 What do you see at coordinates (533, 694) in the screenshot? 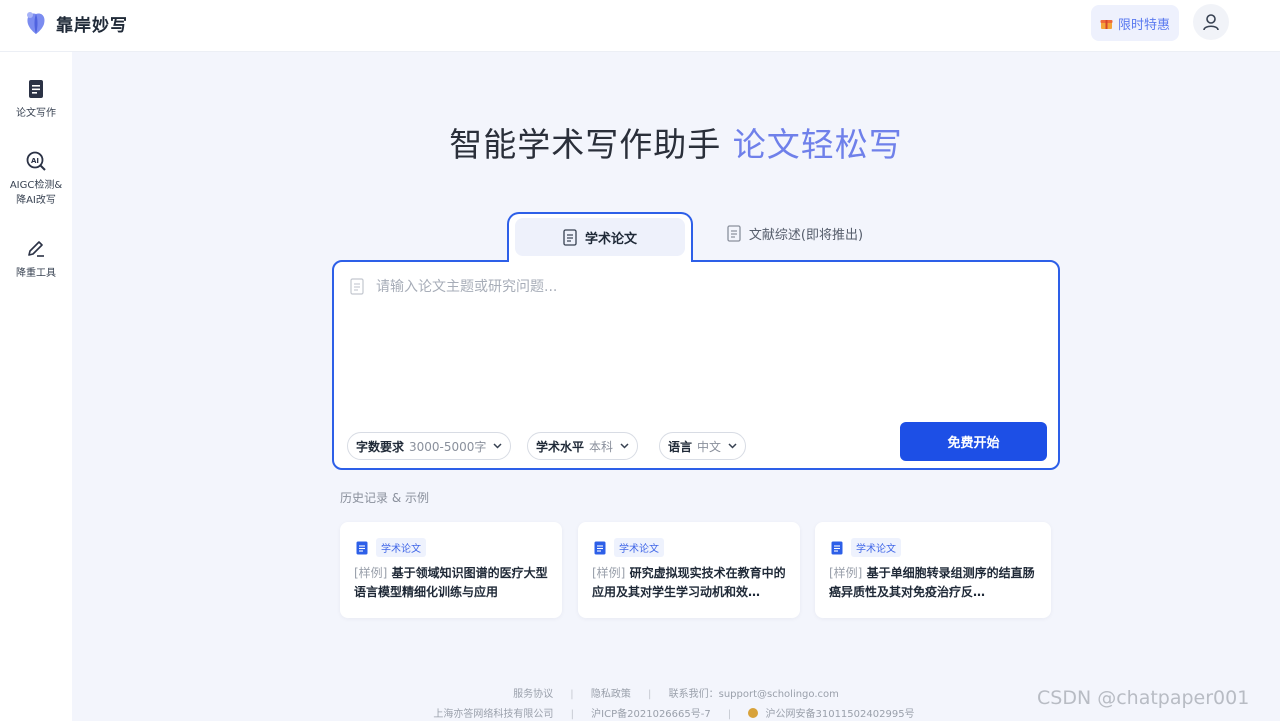
I see `terms-of-service-link: 服务协议` at bounding box center [533, 694].